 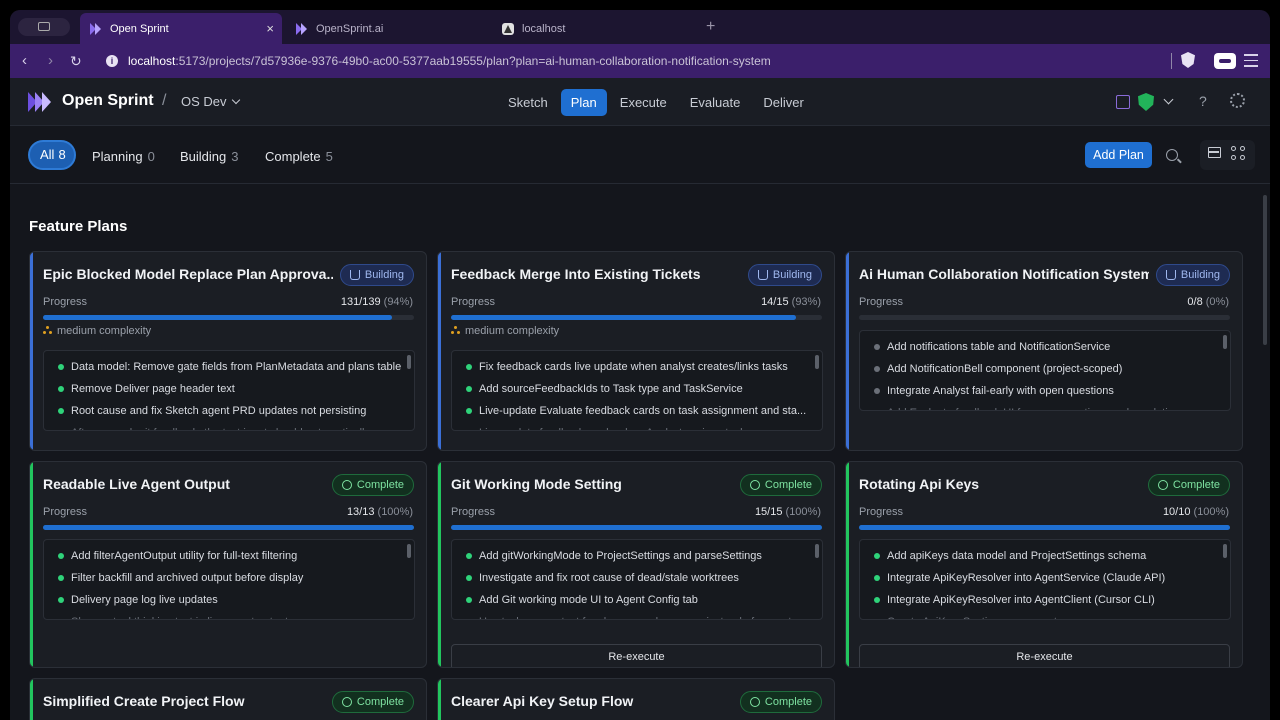 I want to click on phase-nav: Sketch Plan Execute Evaluate Deliver, so click(x=657, y=102).